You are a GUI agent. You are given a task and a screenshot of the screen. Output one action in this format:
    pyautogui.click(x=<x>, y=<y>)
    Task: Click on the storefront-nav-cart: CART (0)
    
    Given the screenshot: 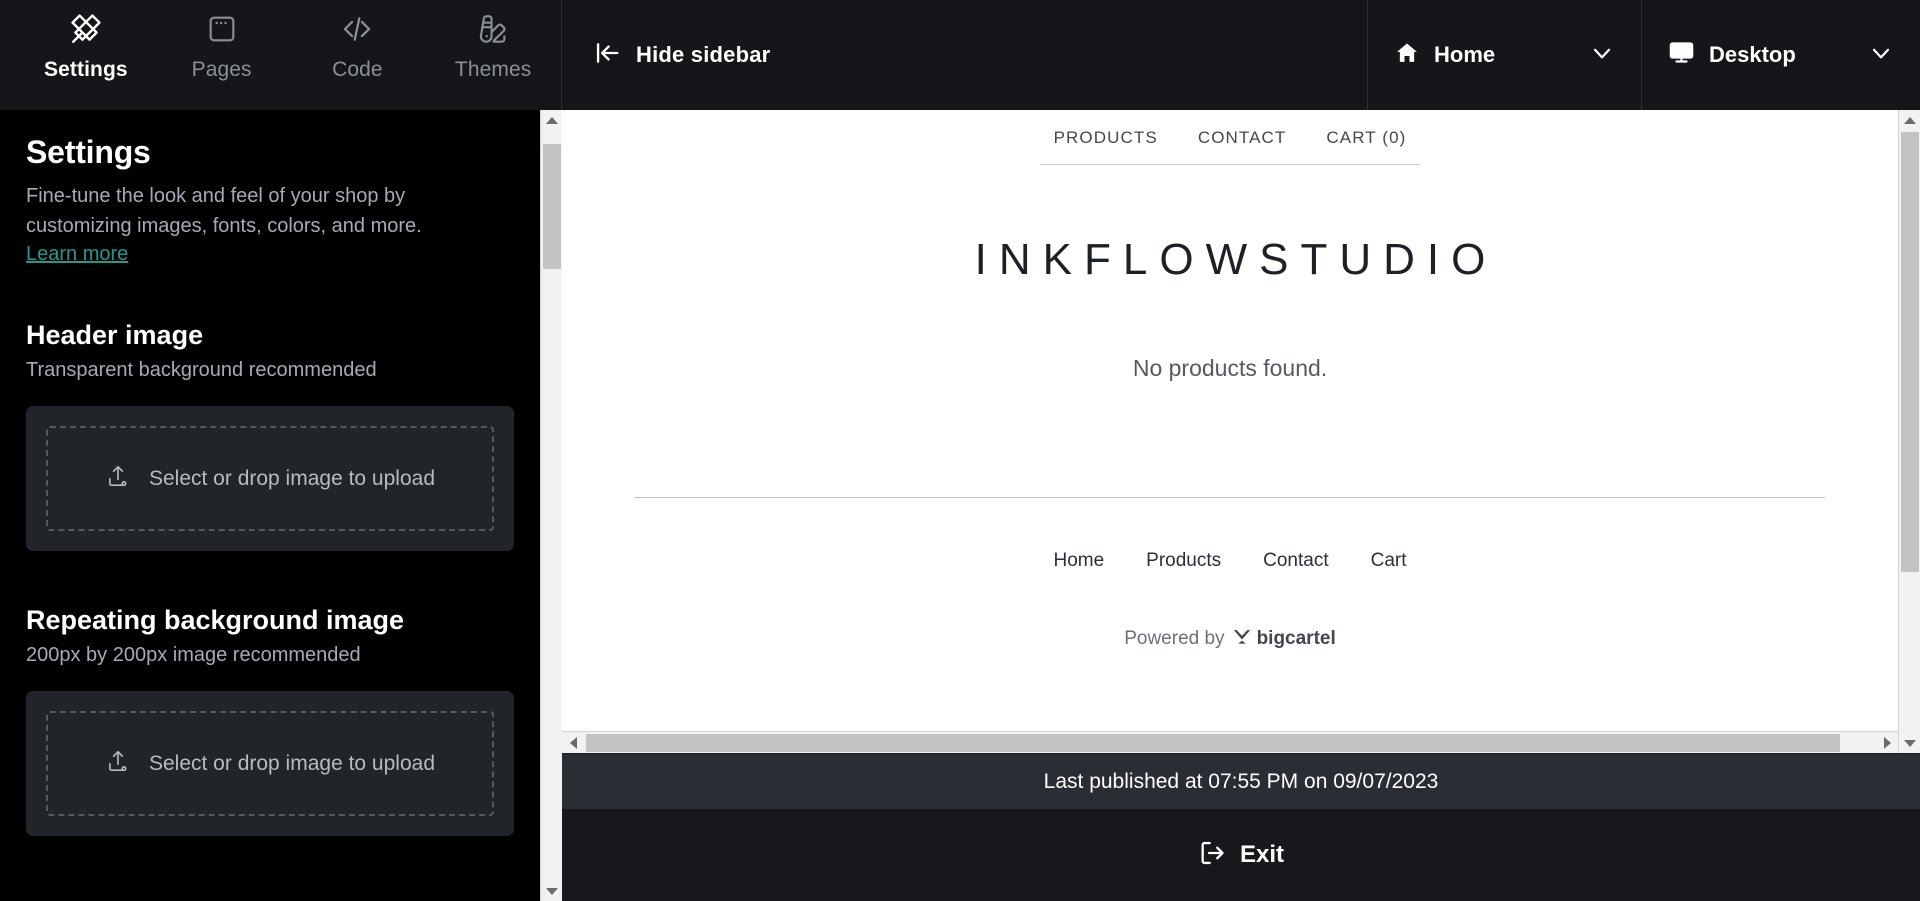 What is the action you would take?
    pyautogui.click(x=1366, y=138)
    